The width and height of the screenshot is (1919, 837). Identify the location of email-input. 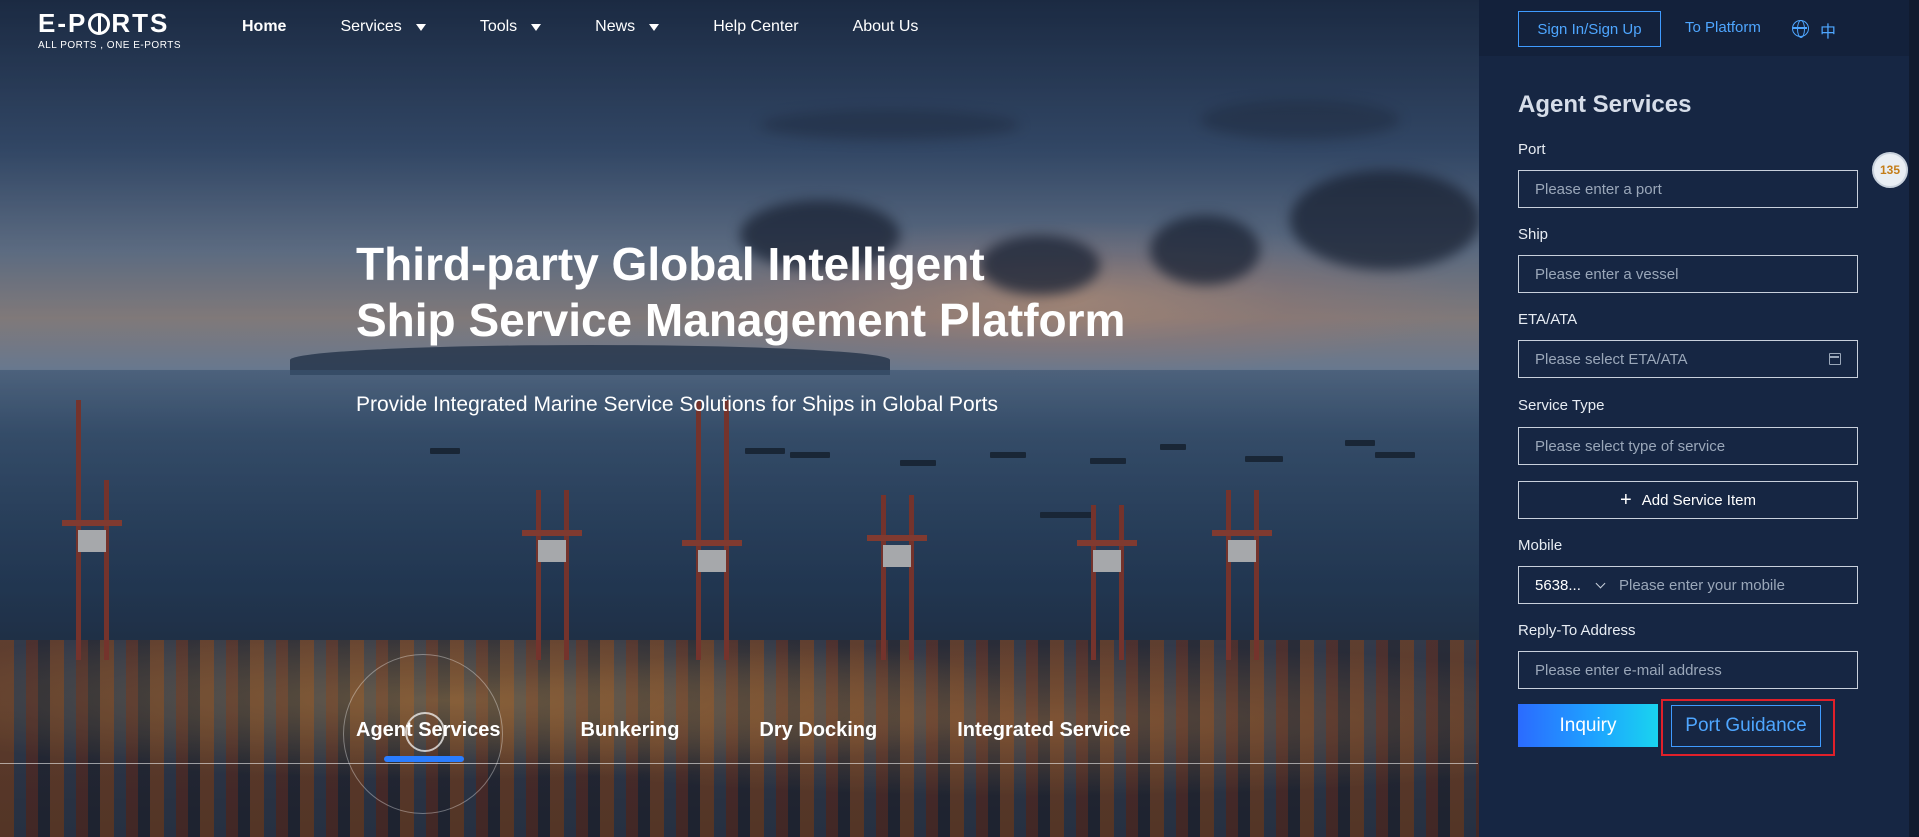
(1688, 670).